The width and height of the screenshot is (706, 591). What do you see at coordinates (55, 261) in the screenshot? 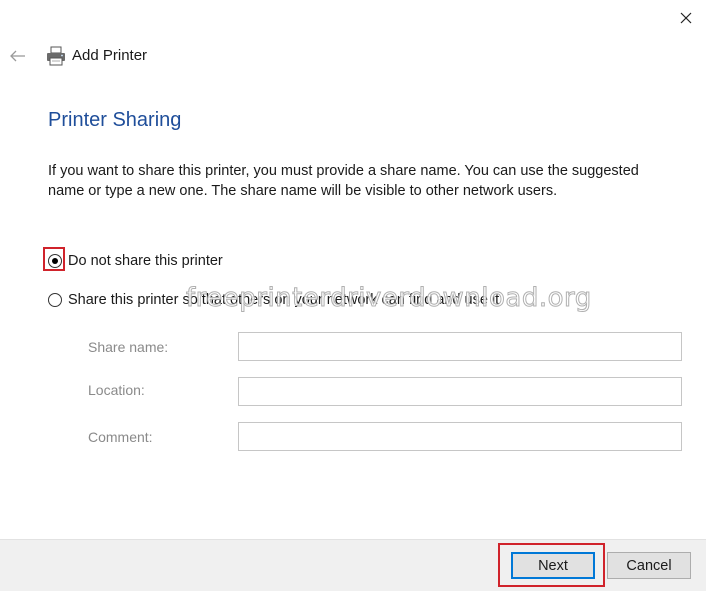
I see `radio-no-share-button` at bounding box center [55, 261].